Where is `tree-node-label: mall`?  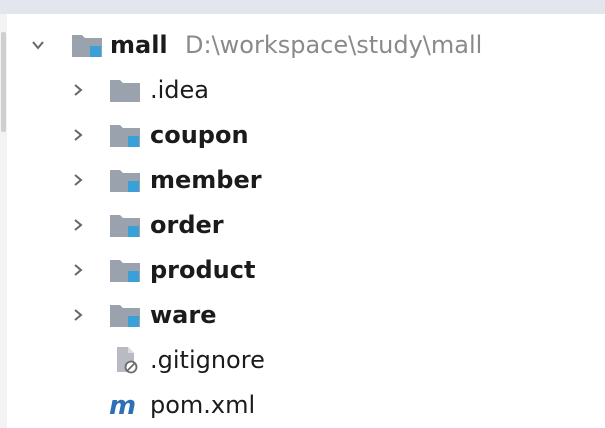
tree-node-label: mall is located at coordinates (139, 44).